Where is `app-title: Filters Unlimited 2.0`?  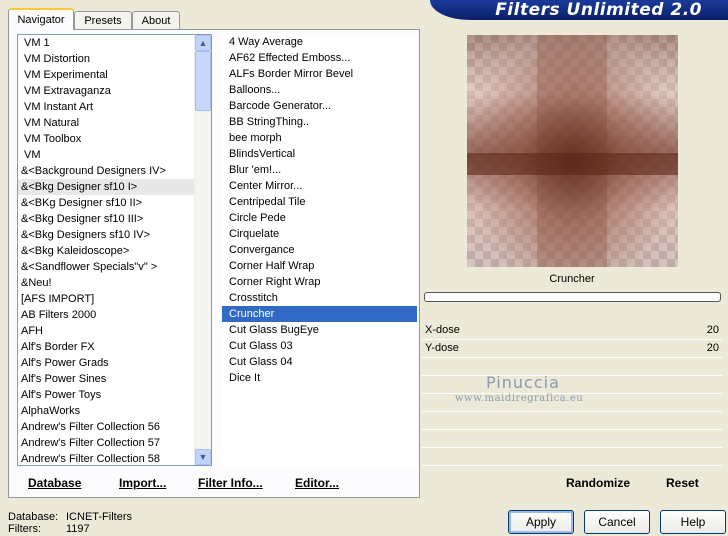
app-title: Filters Unlimited 2.0 is located at coordinates (598, 10).